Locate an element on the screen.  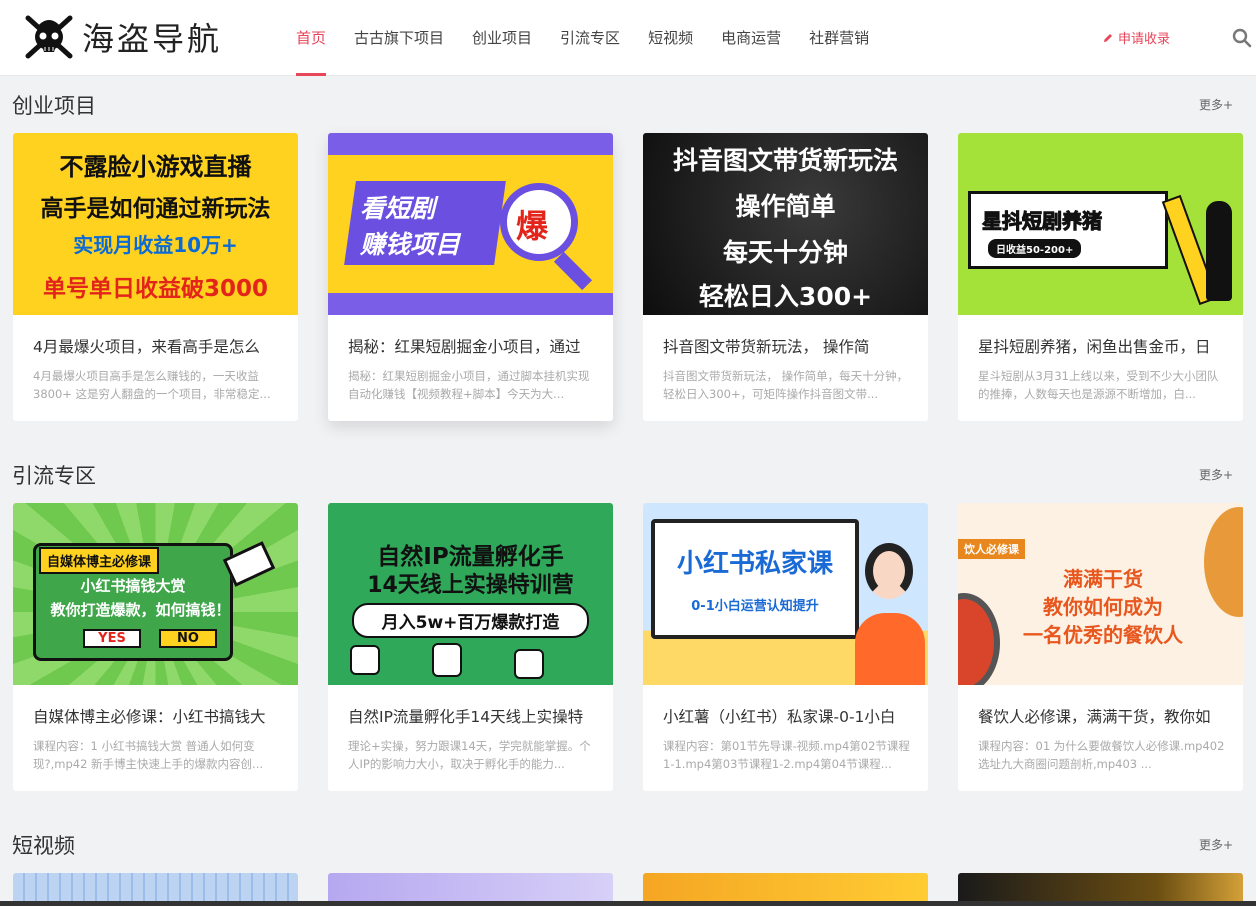
nav-community: 社群营销 is located at coordinates (839, 38).